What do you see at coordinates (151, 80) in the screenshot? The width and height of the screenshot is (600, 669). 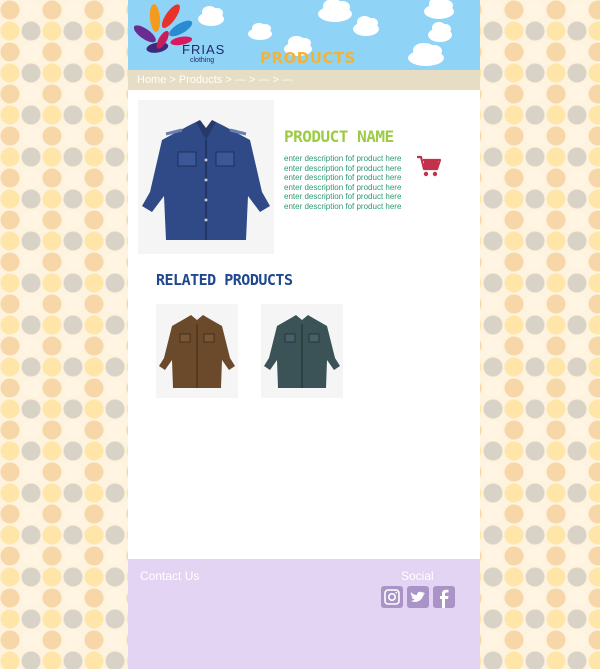 I see `breadcrumb-home: Home` at bounding box center [151, 80].